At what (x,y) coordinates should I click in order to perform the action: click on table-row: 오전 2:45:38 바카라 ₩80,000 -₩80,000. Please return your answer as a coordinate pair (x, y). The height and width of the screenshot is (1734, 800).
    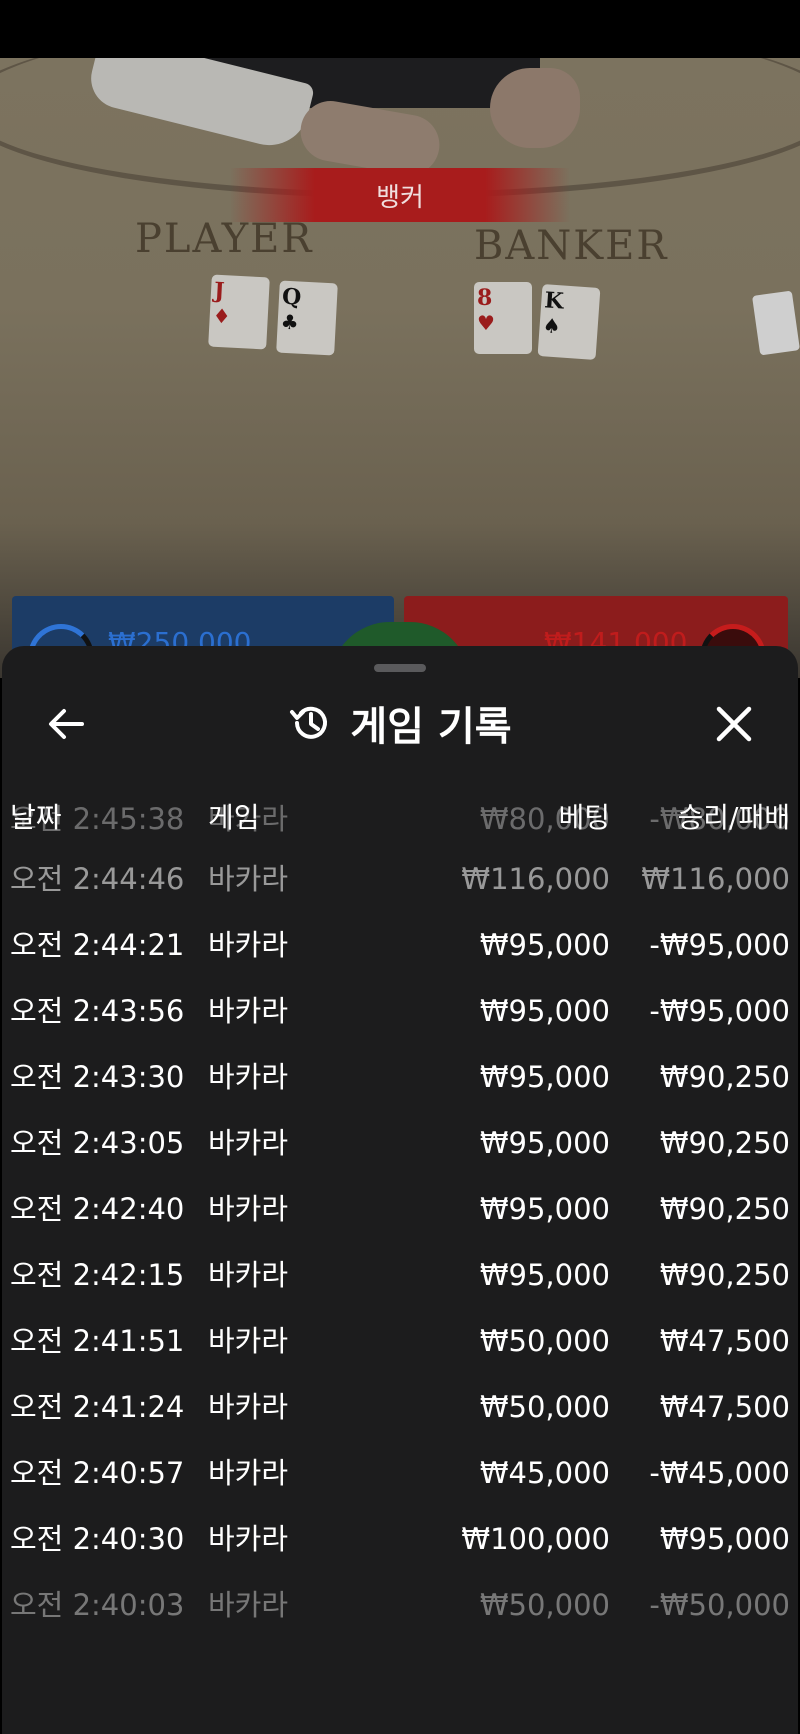
    Looking at the image, I should click on (400, 819).